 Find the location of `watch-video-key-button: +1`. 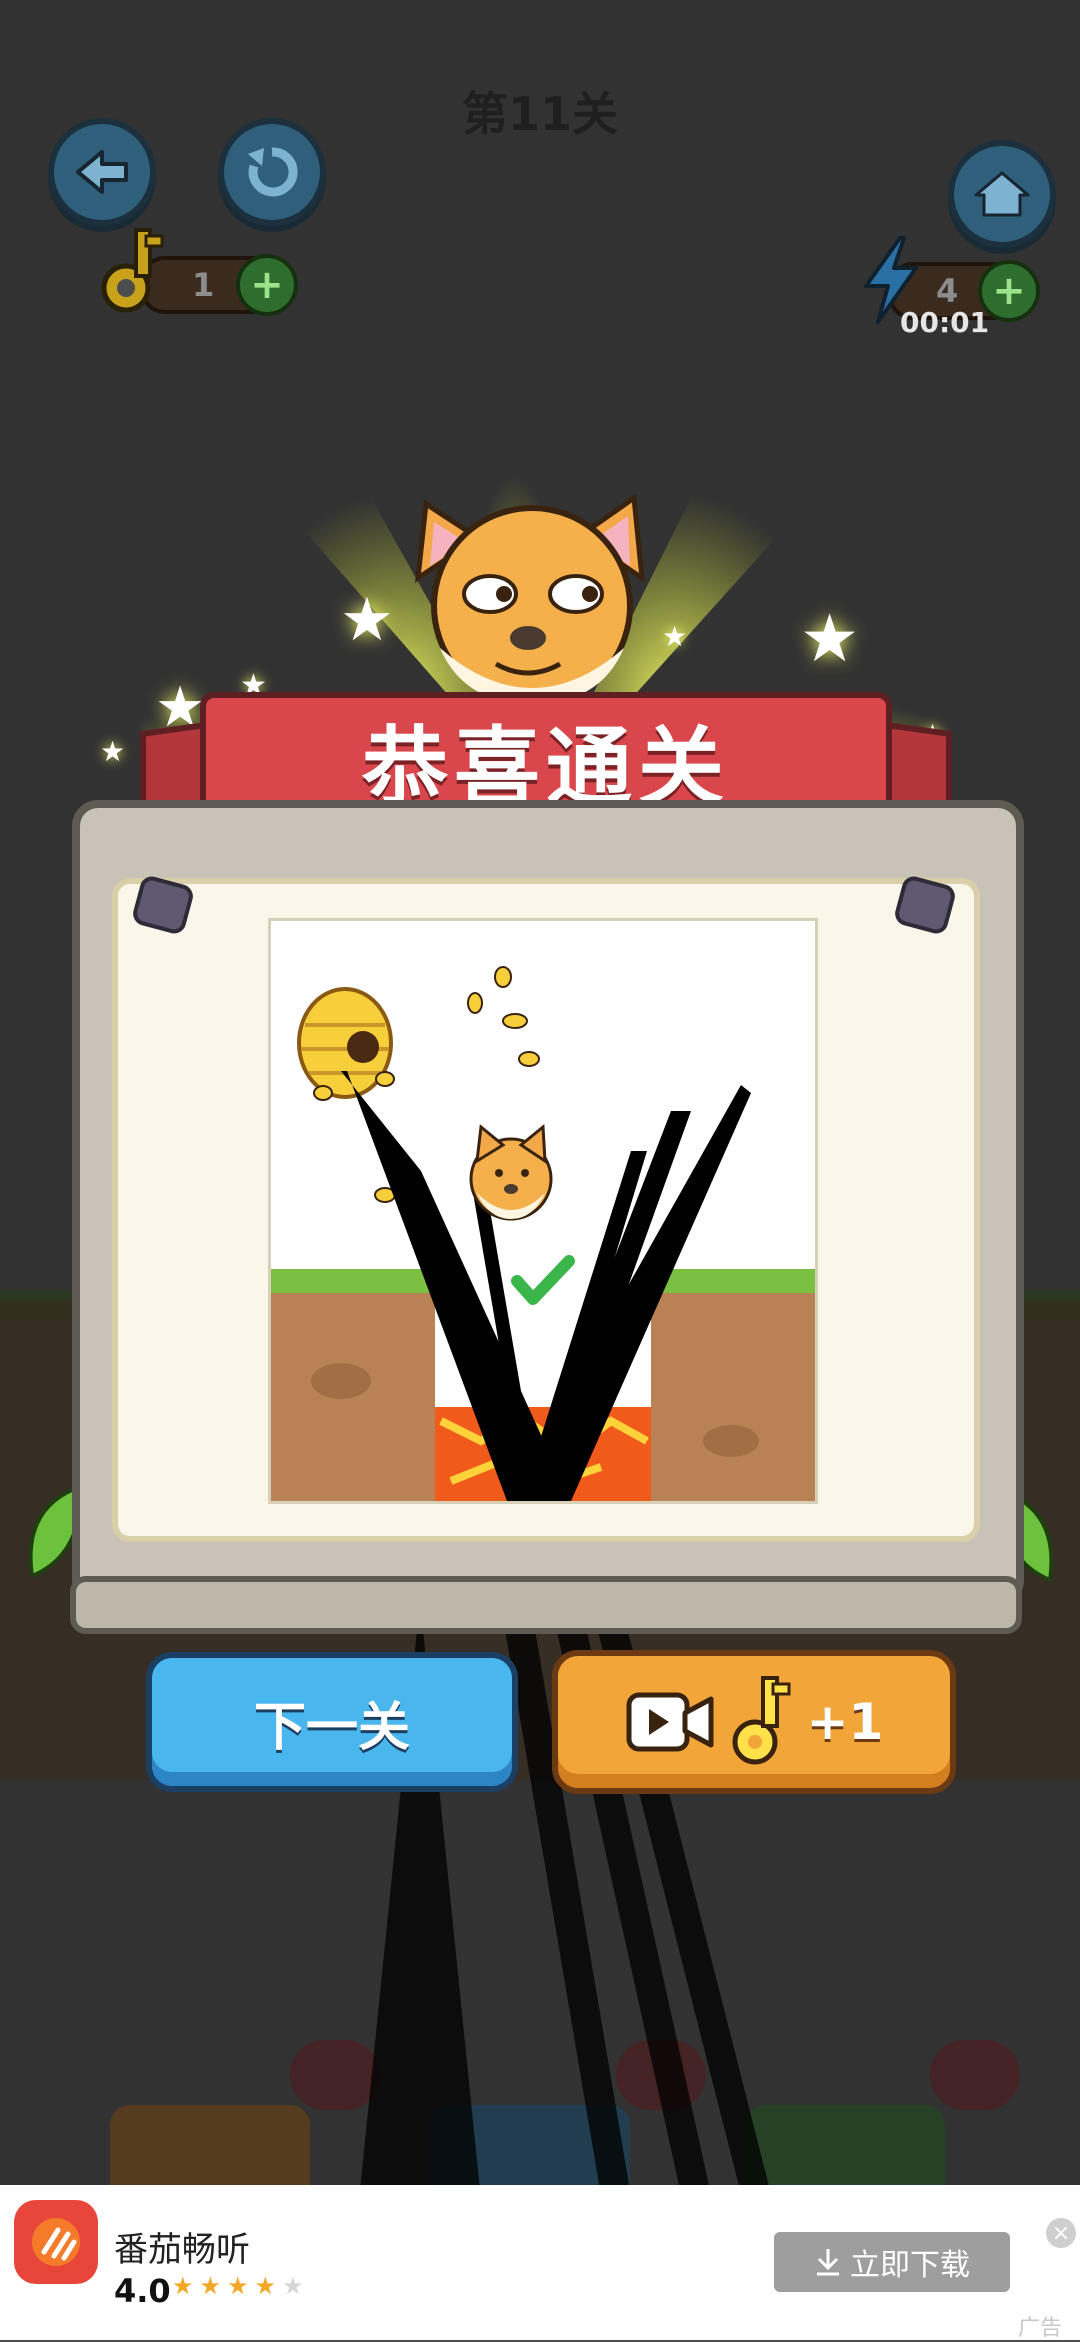

watch-video-key-button: +1 is located at coordinates (754, 1722).